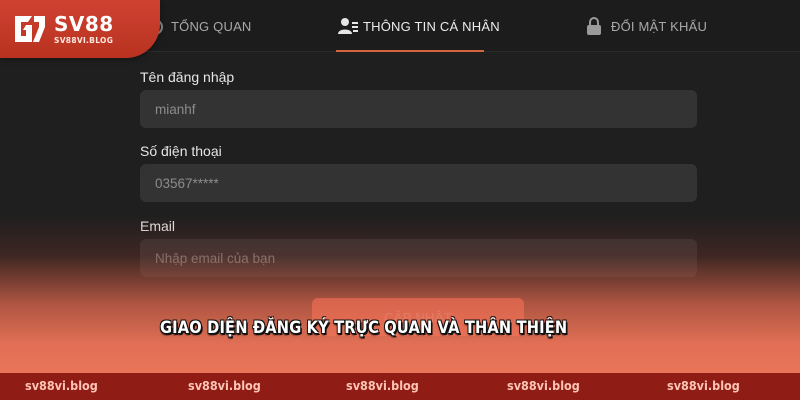 The image size is (800, 400). Describe the element at coordinates (158, 226) in the screenshot. I see `email-label: Email` at that location.